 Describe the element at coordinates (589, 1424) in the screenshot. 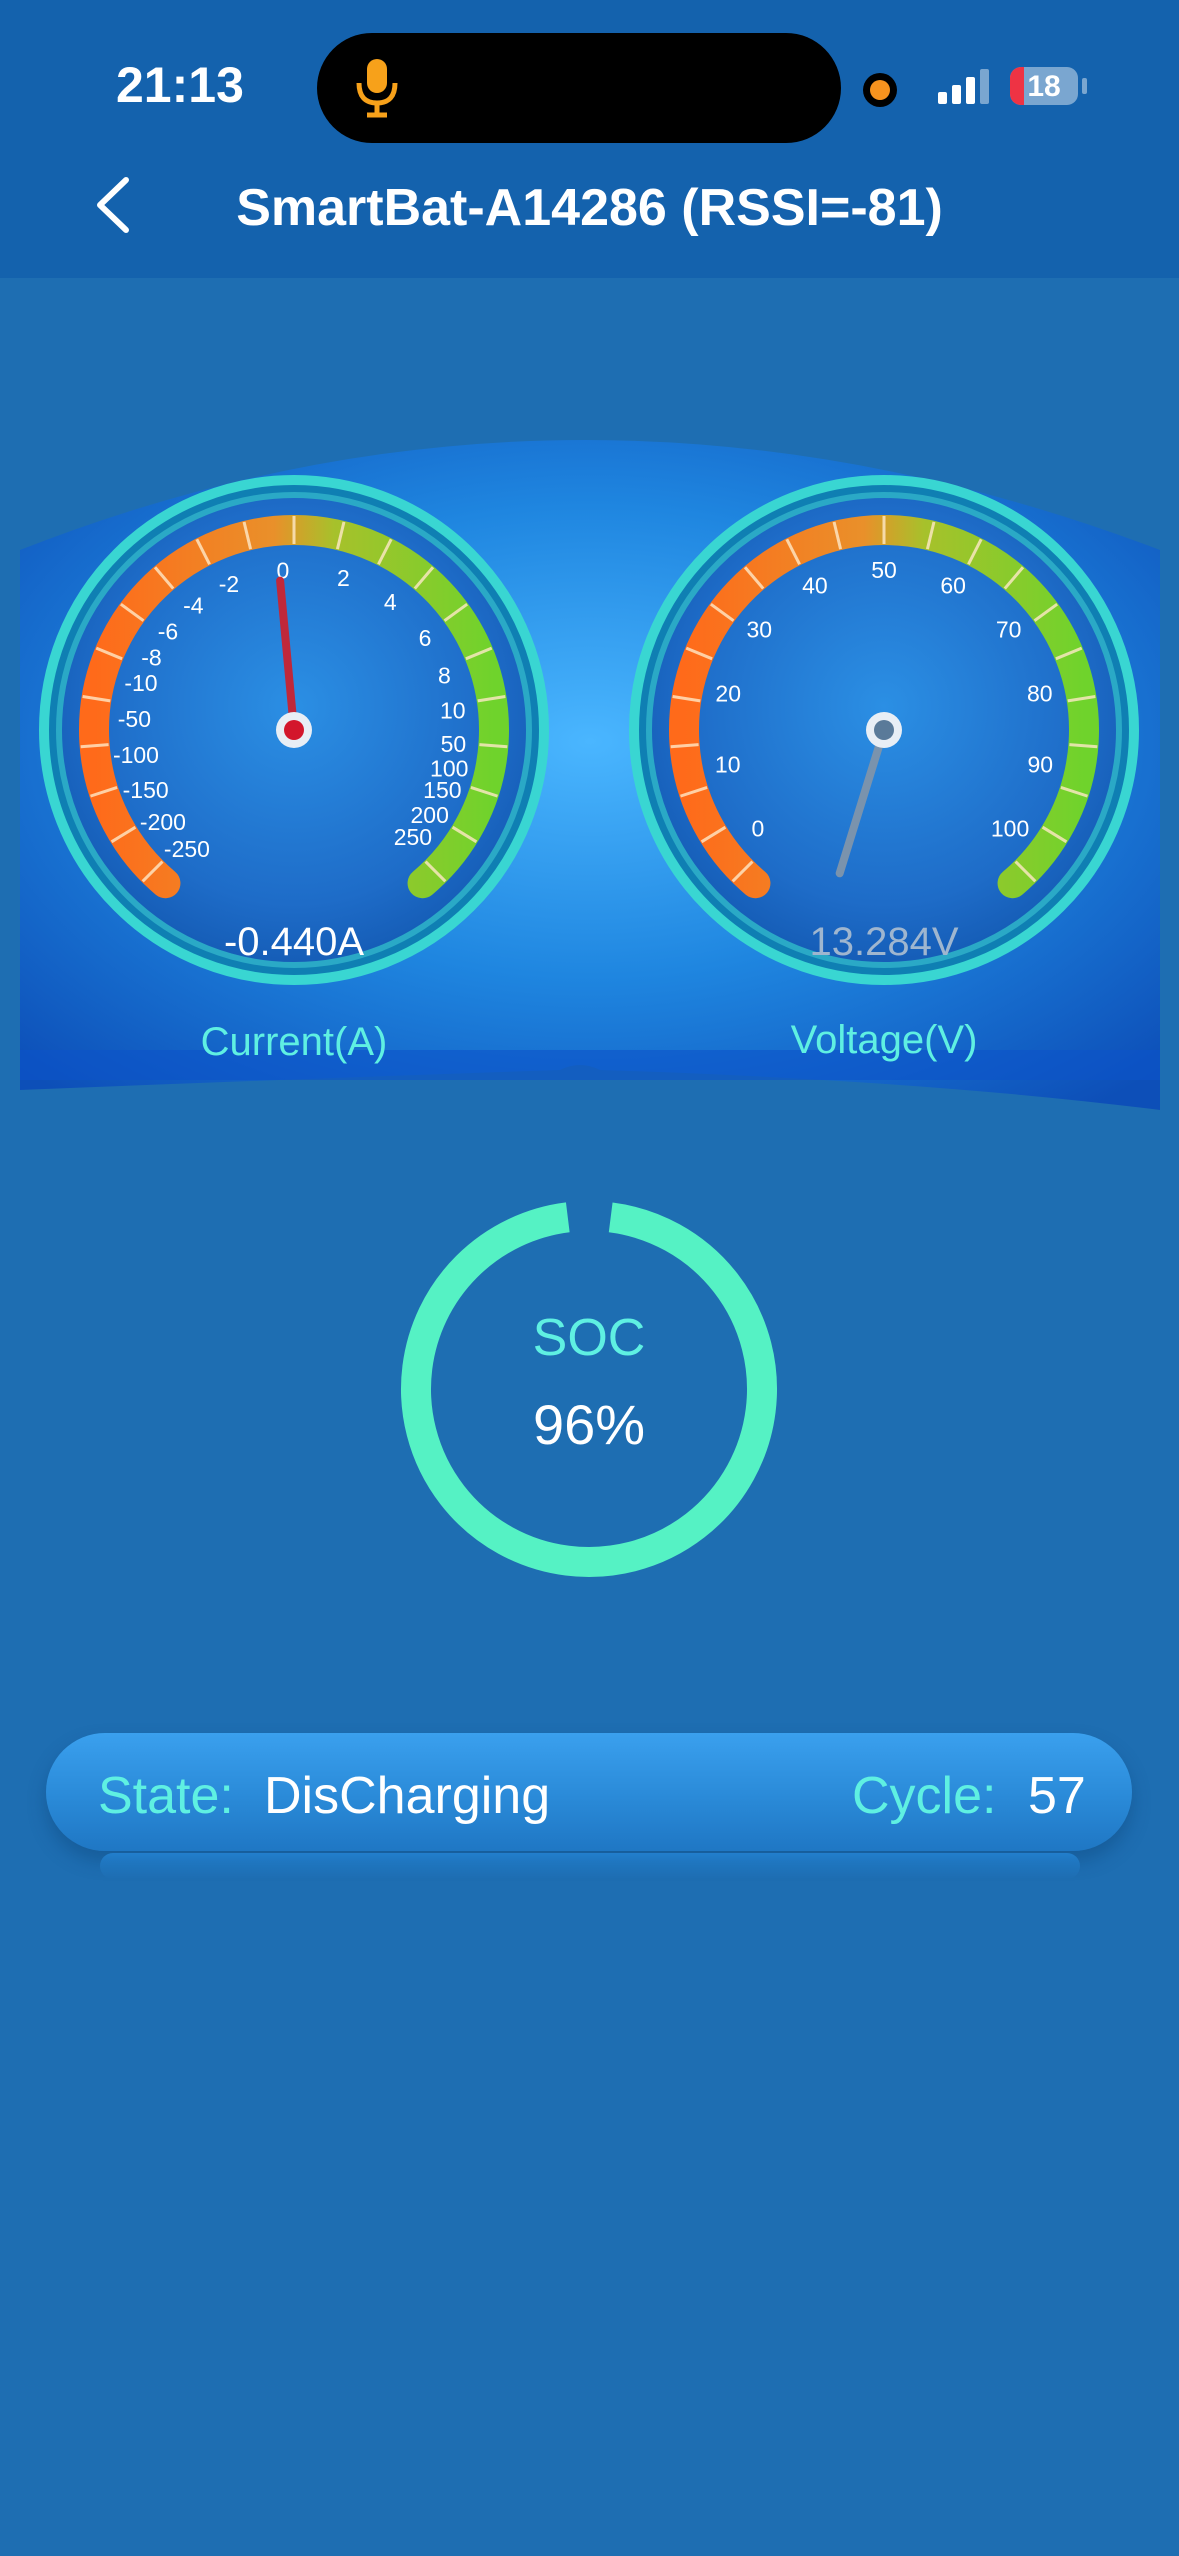

I see `soc-value: 96%` at that location.